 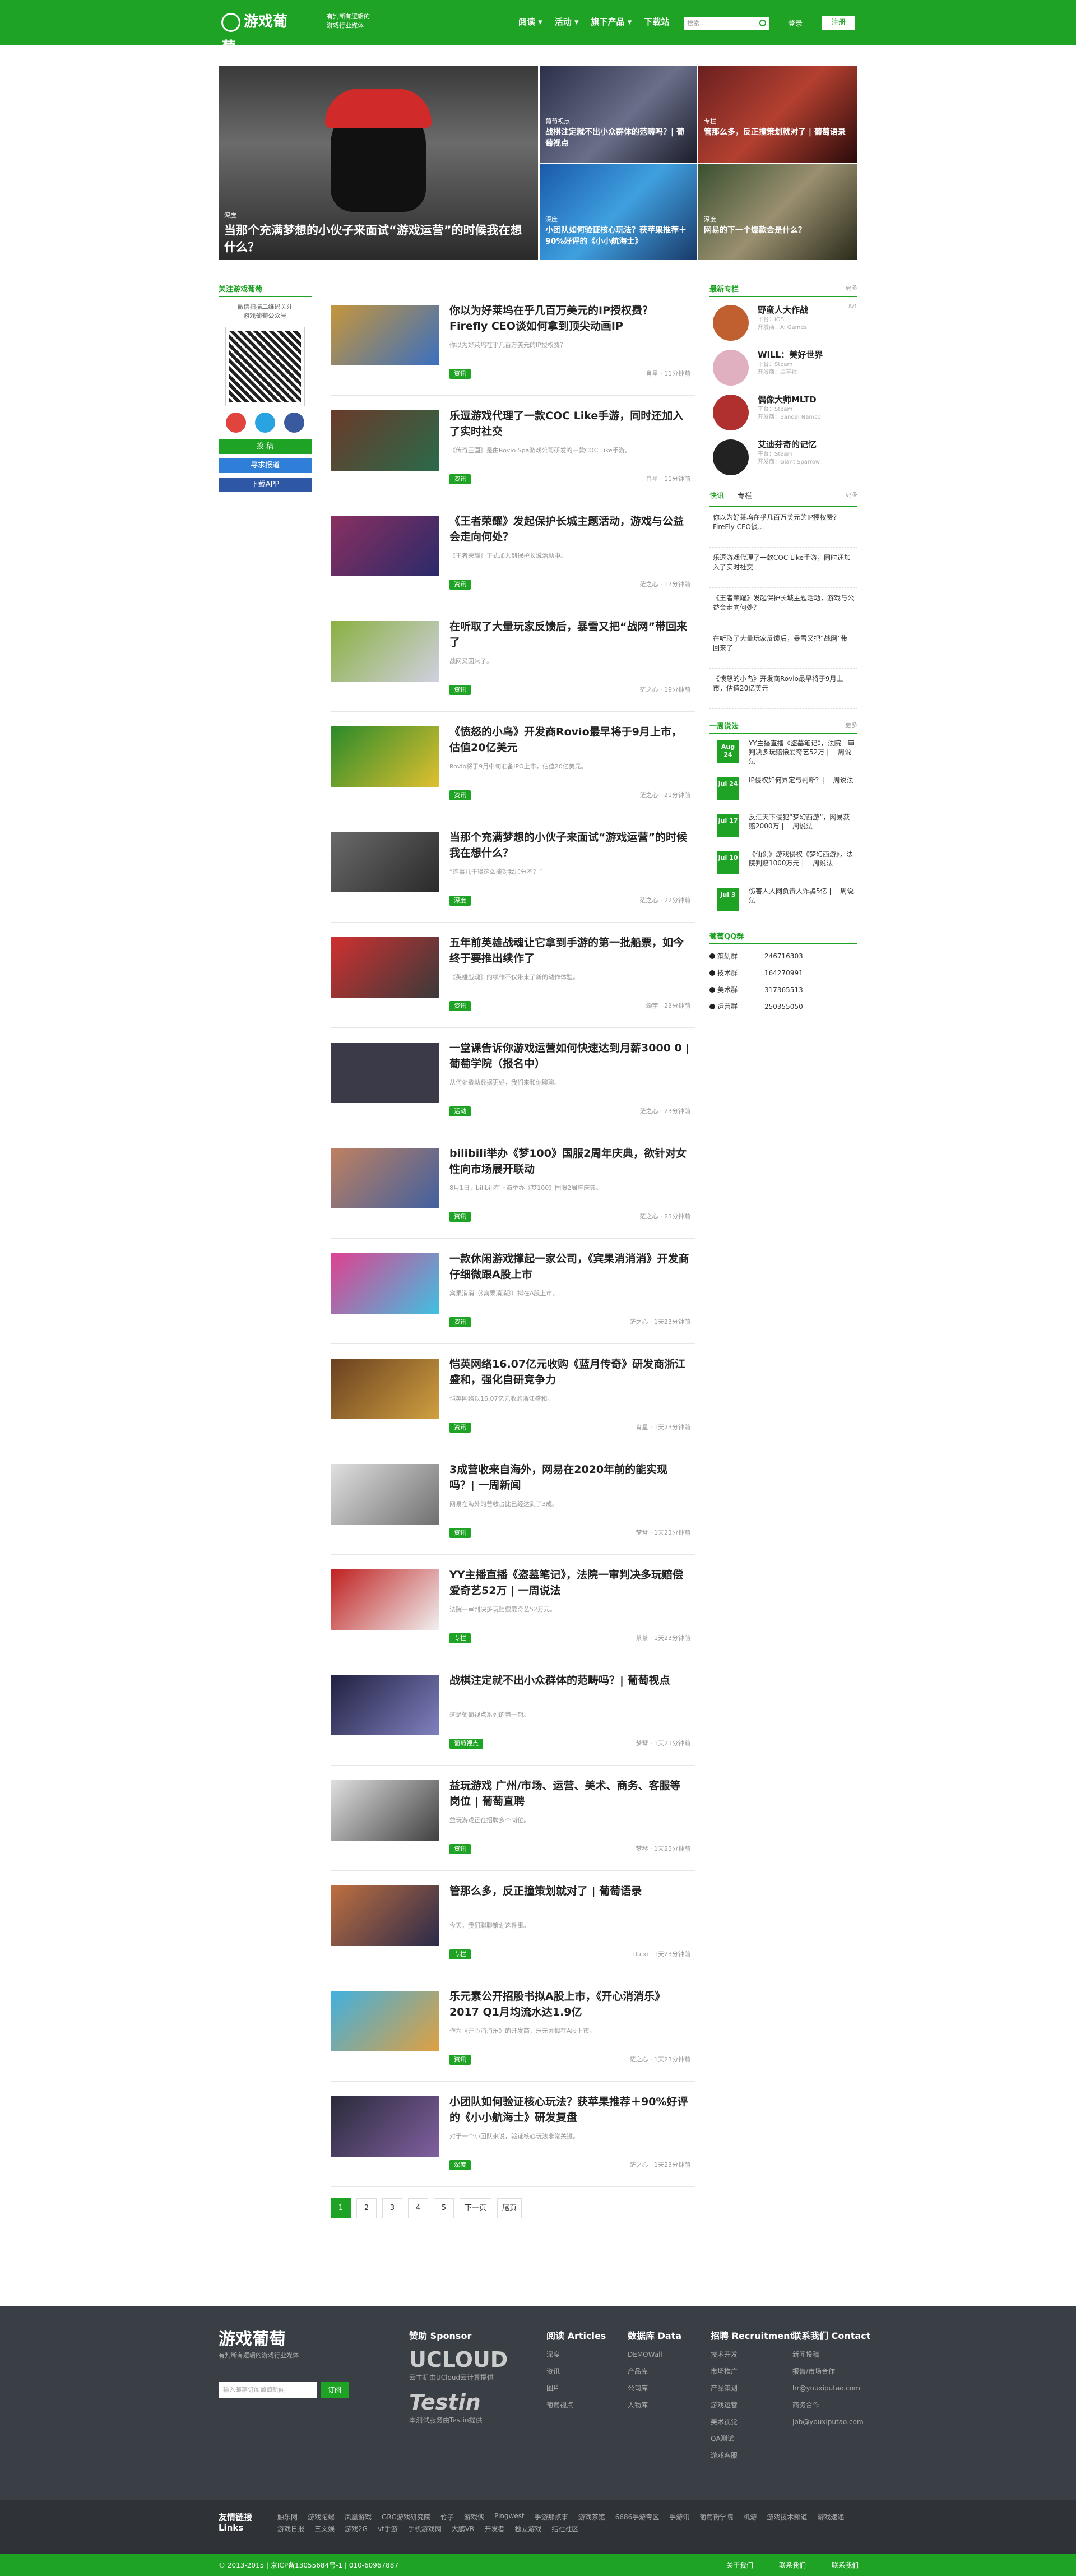 I want to click on friend-link: 游戏技术频道, so click(x=787, y=2517).